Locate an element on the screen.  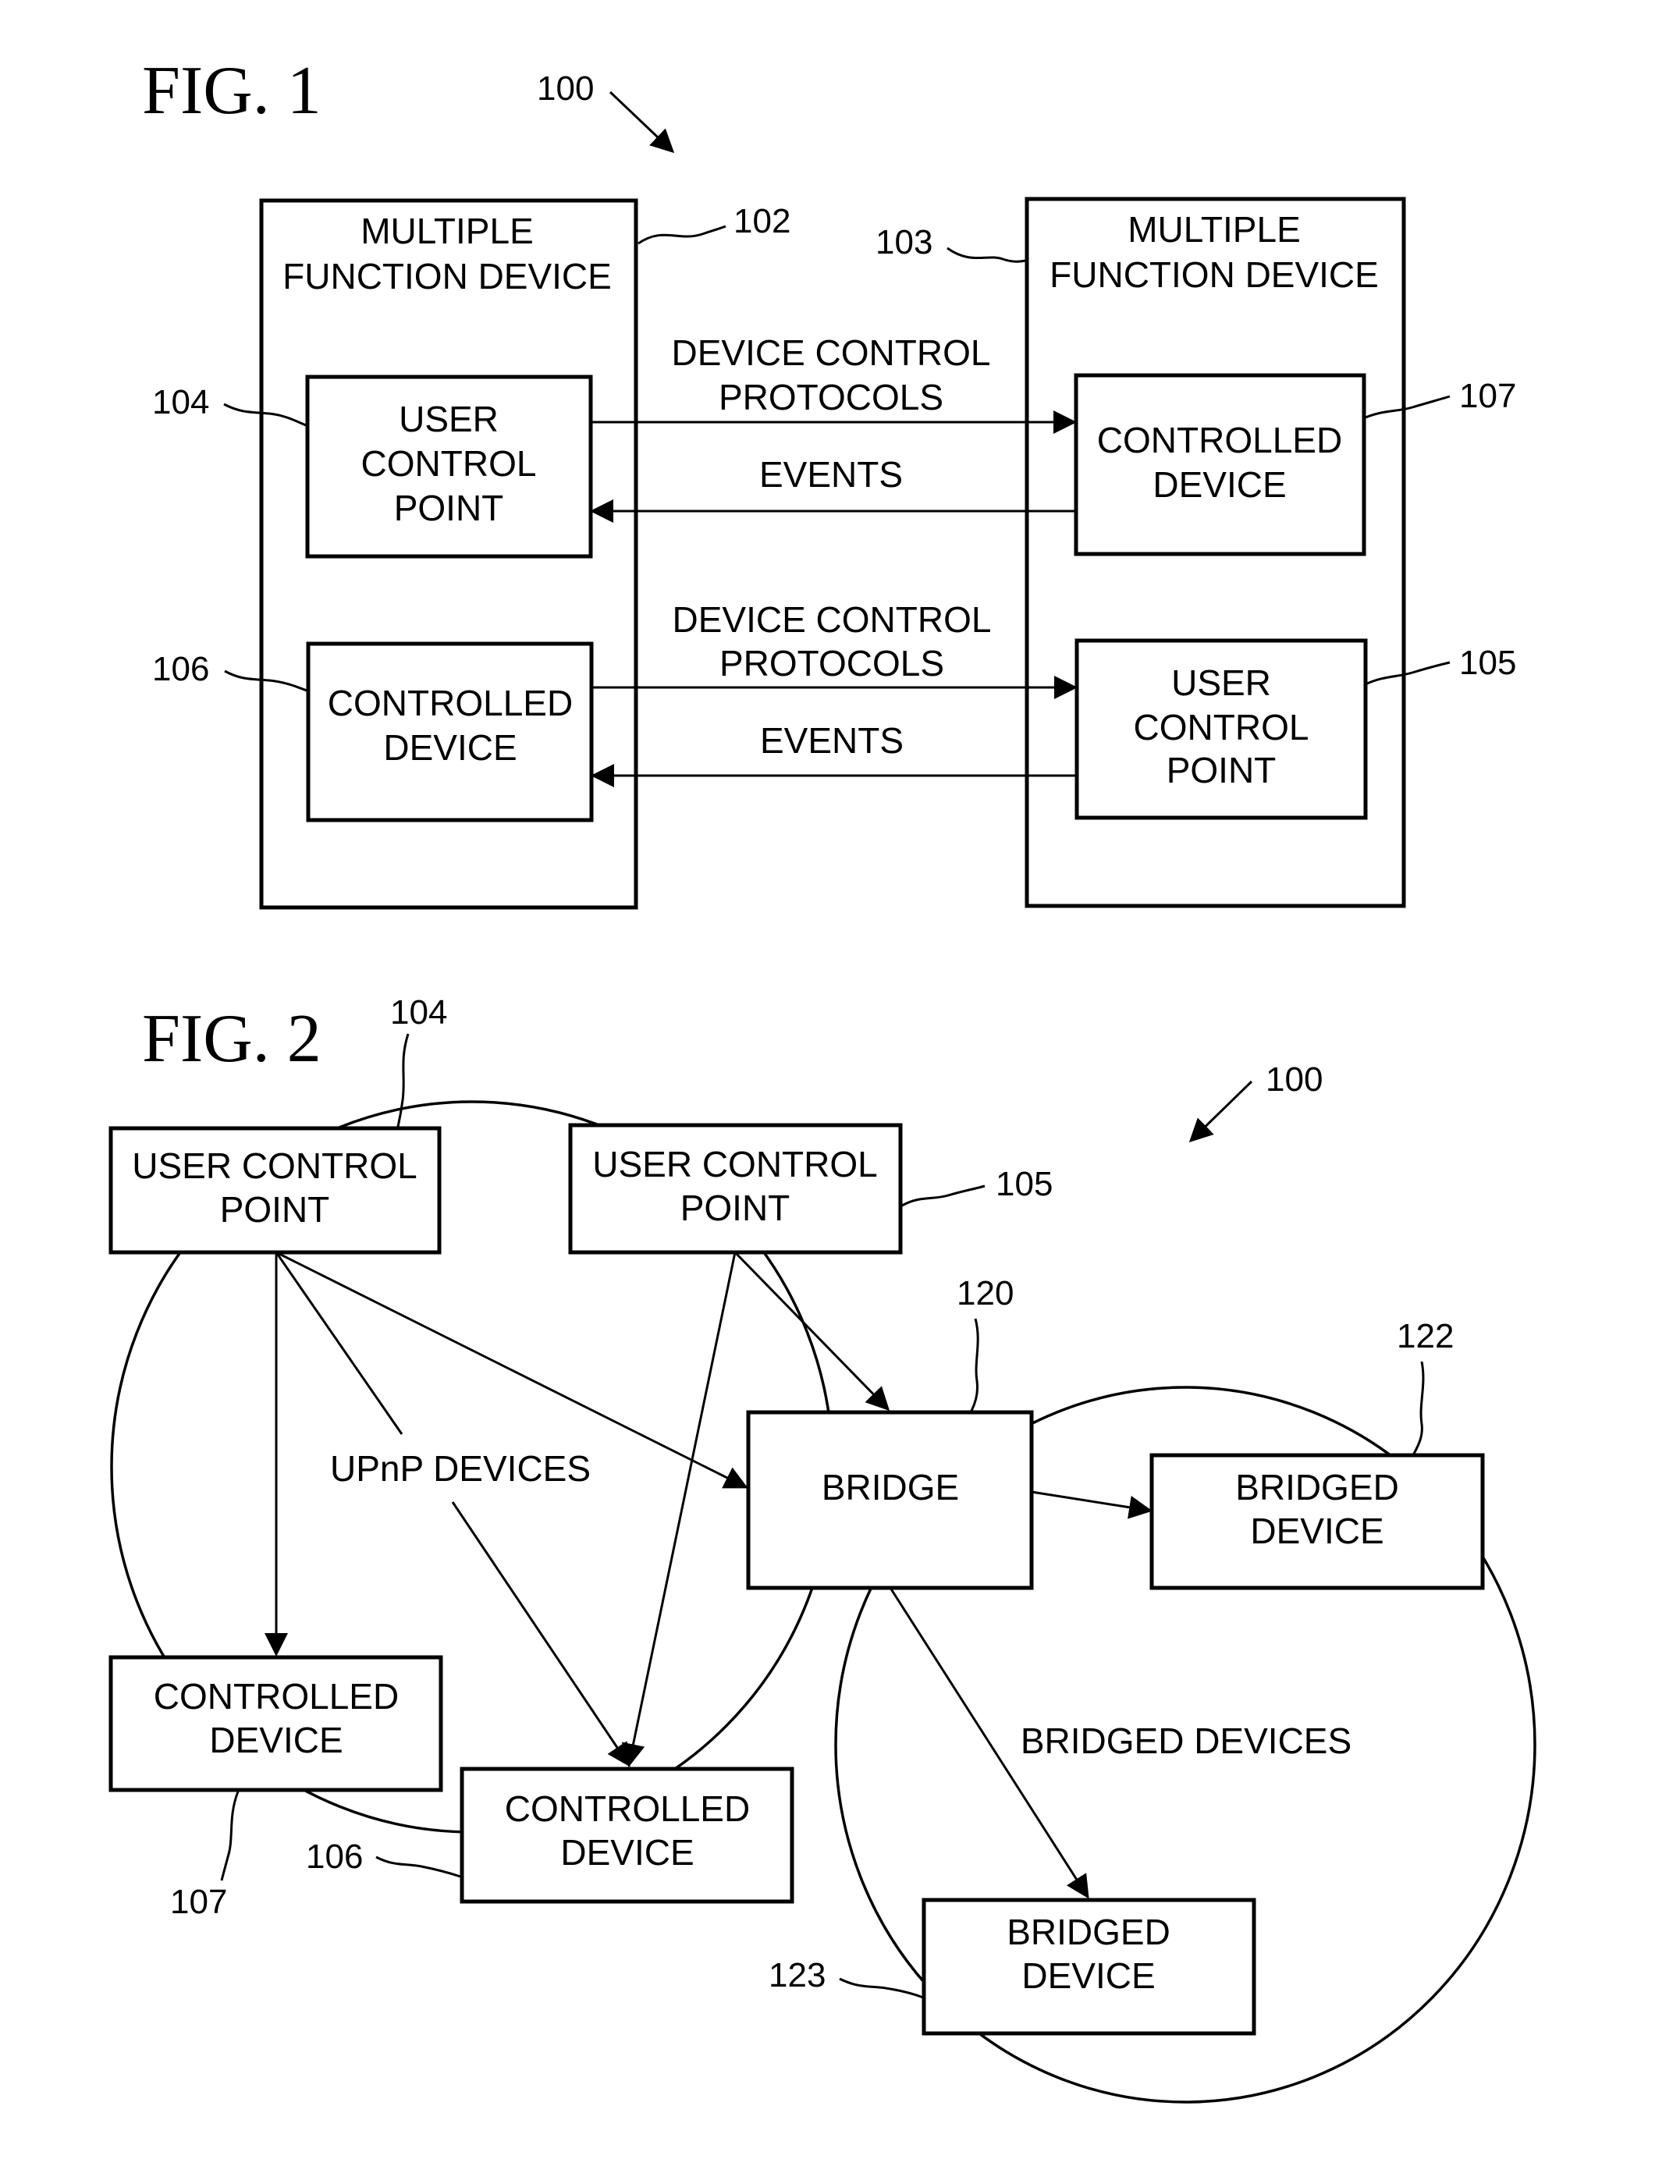
fig2-ref-122: 122 is located at coordinates (1426, 1336).